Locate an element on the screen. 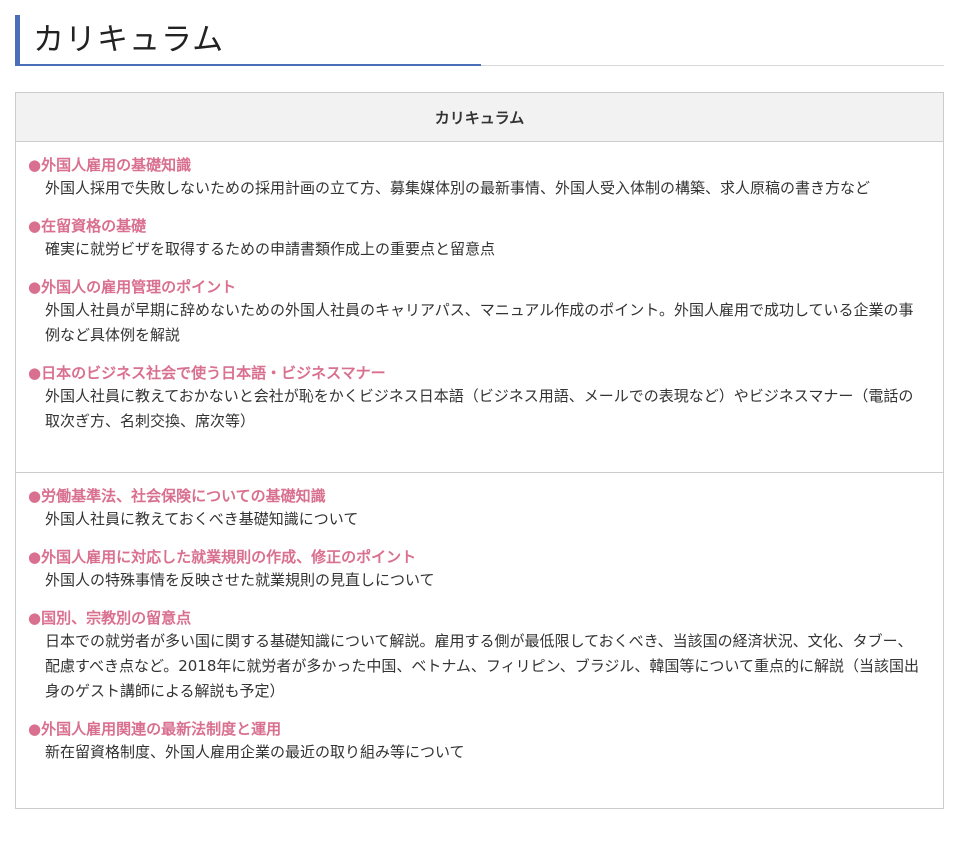  heading-underline-accent is located at coordinates (248, 65).